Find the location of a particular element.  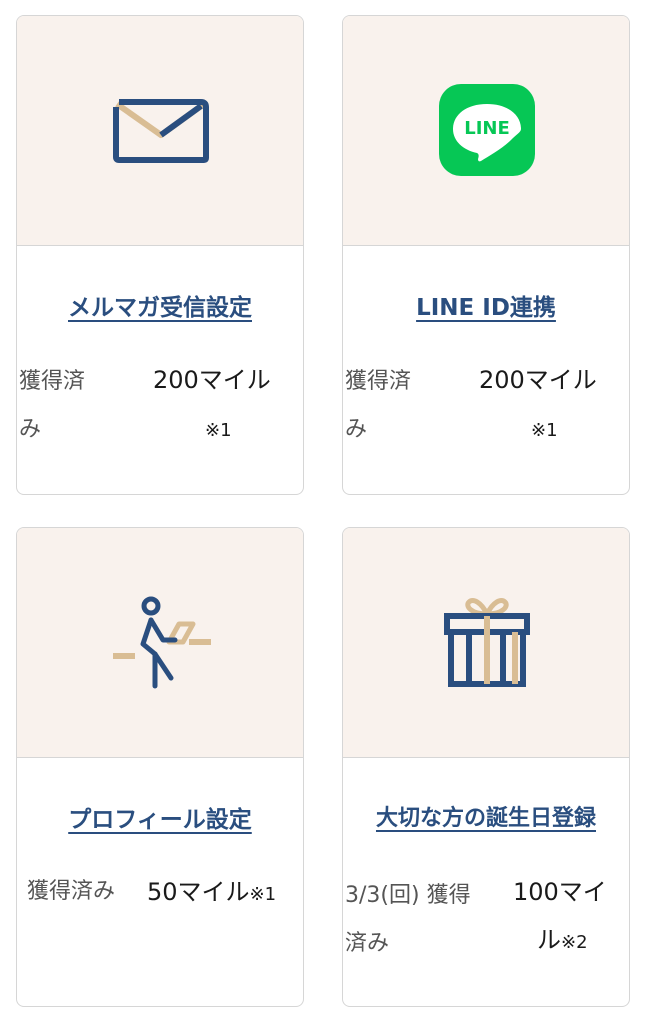

status-text: 獲得済み is located at coordinates (71, 892).